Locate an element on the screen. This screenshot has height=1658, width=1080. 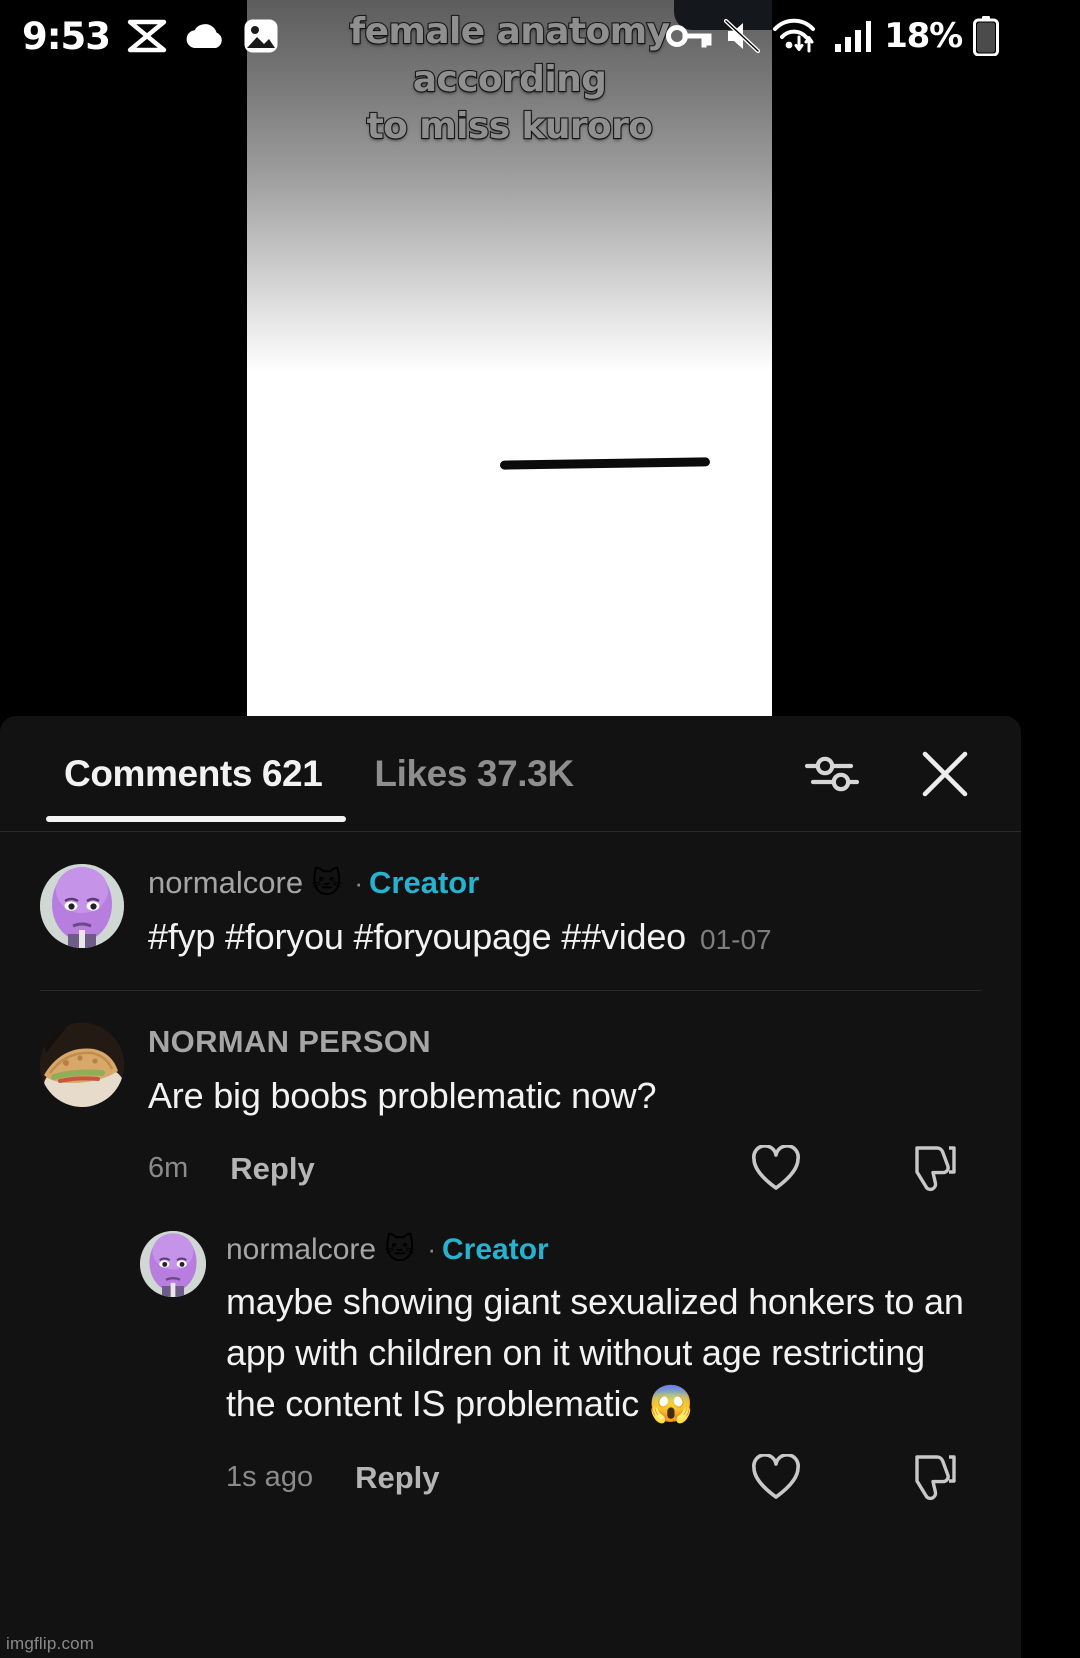
drawing-stroke-left is located at coordinates (605, 463).